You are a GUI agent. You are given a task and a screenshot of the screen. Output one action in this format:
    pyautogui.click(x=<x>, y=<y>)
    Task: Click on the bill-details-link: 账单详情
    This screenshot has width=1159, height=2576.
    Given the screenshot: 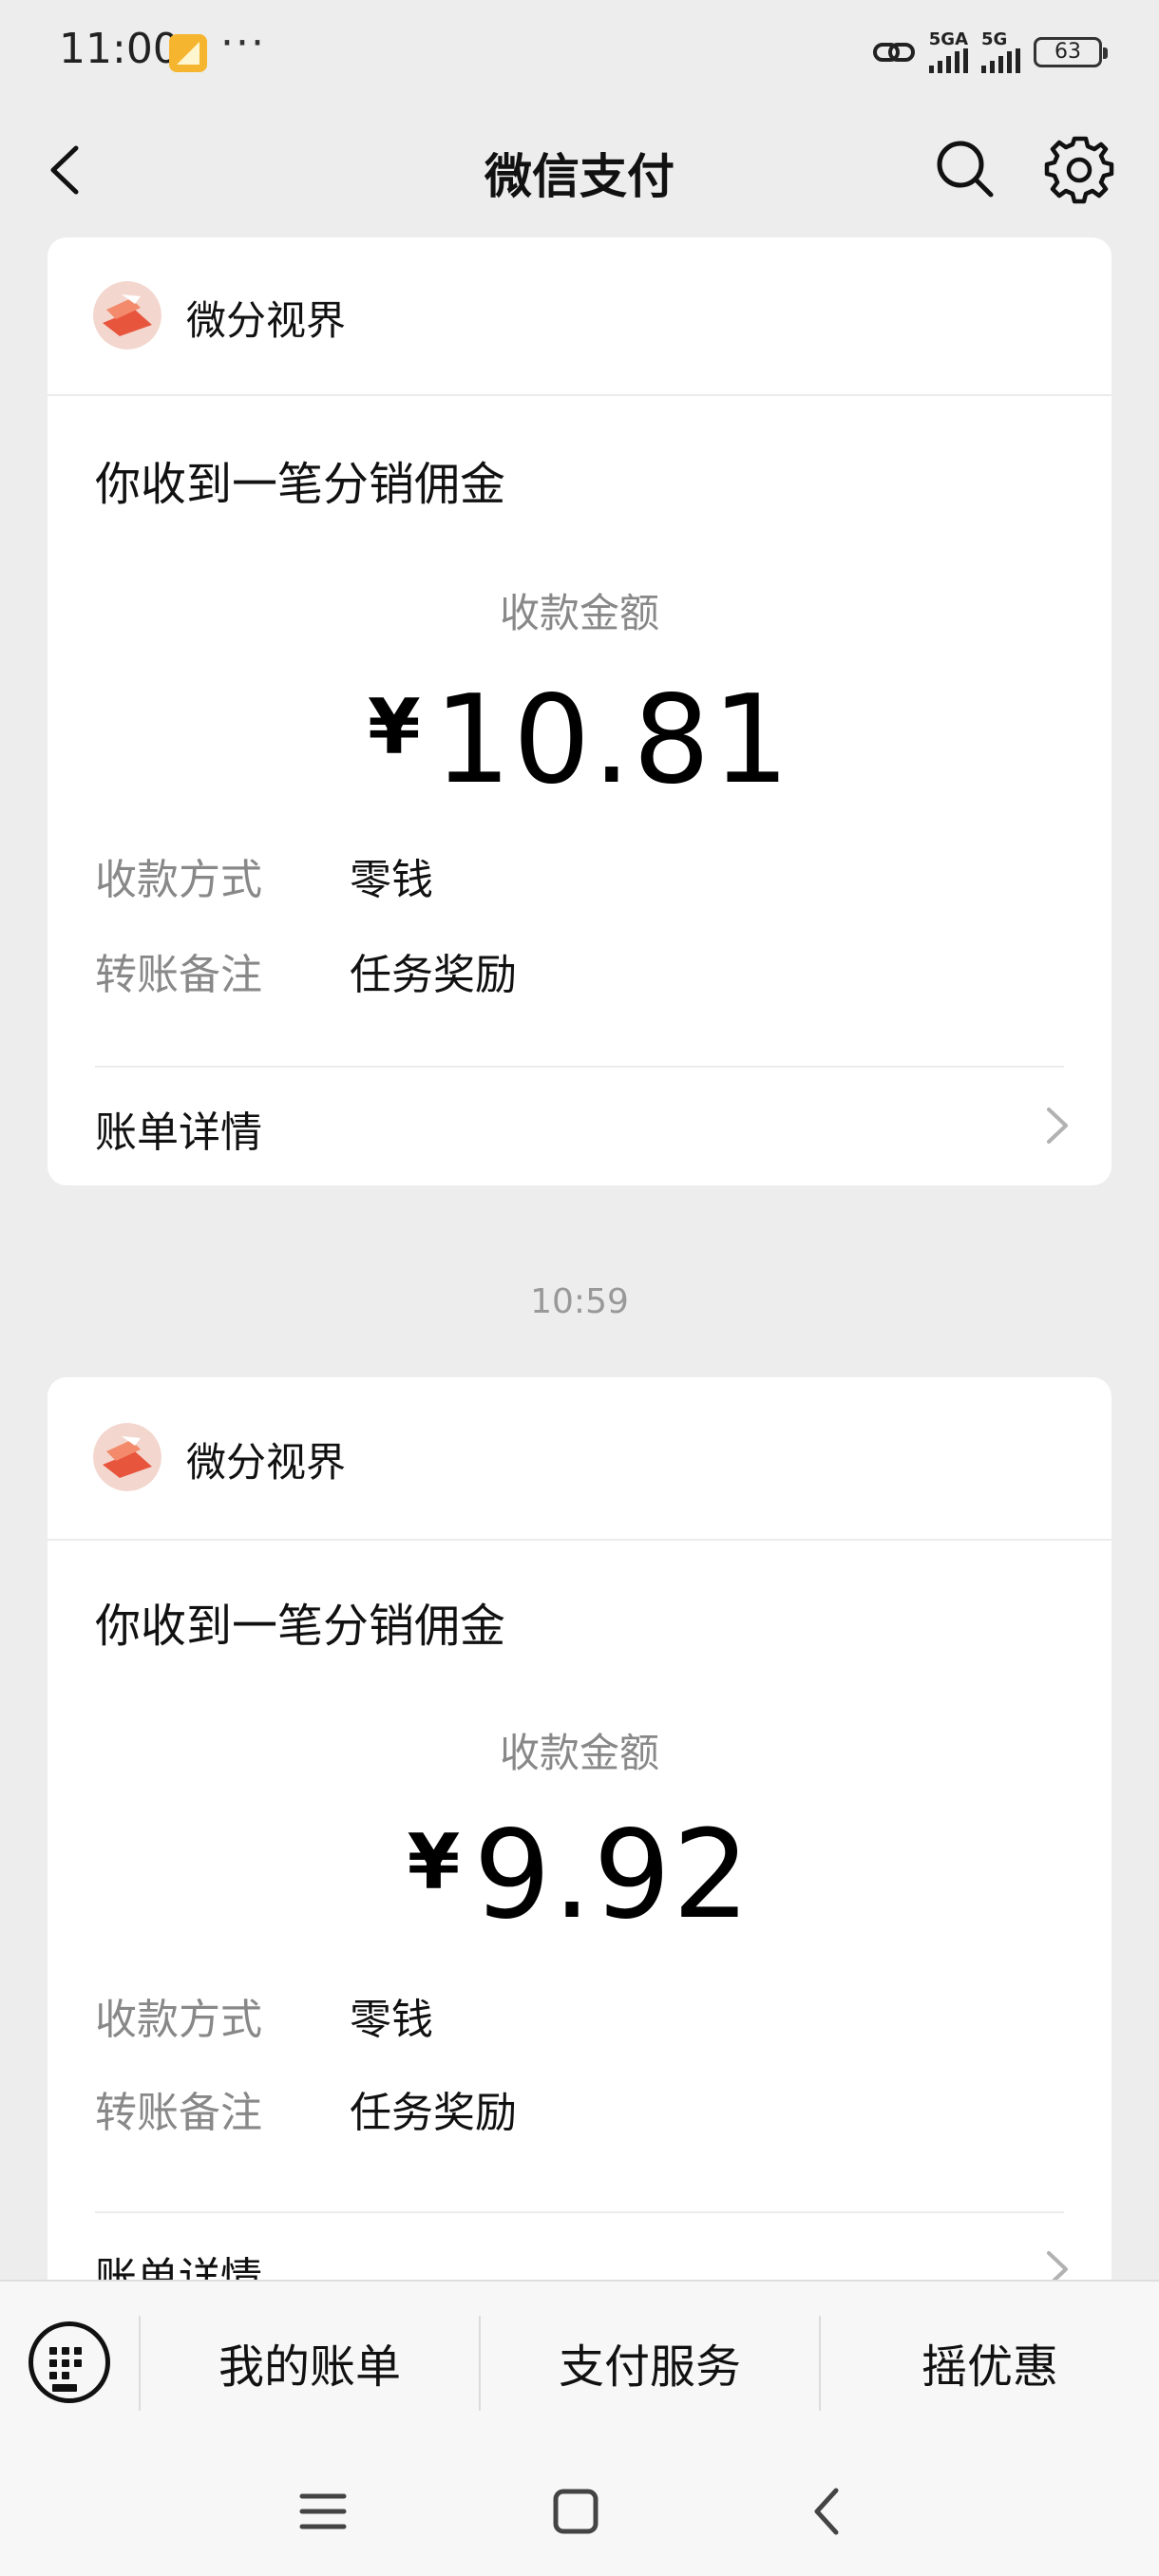 What is the action you would take?
    pyautogui.click(x=178, y=1128)
    